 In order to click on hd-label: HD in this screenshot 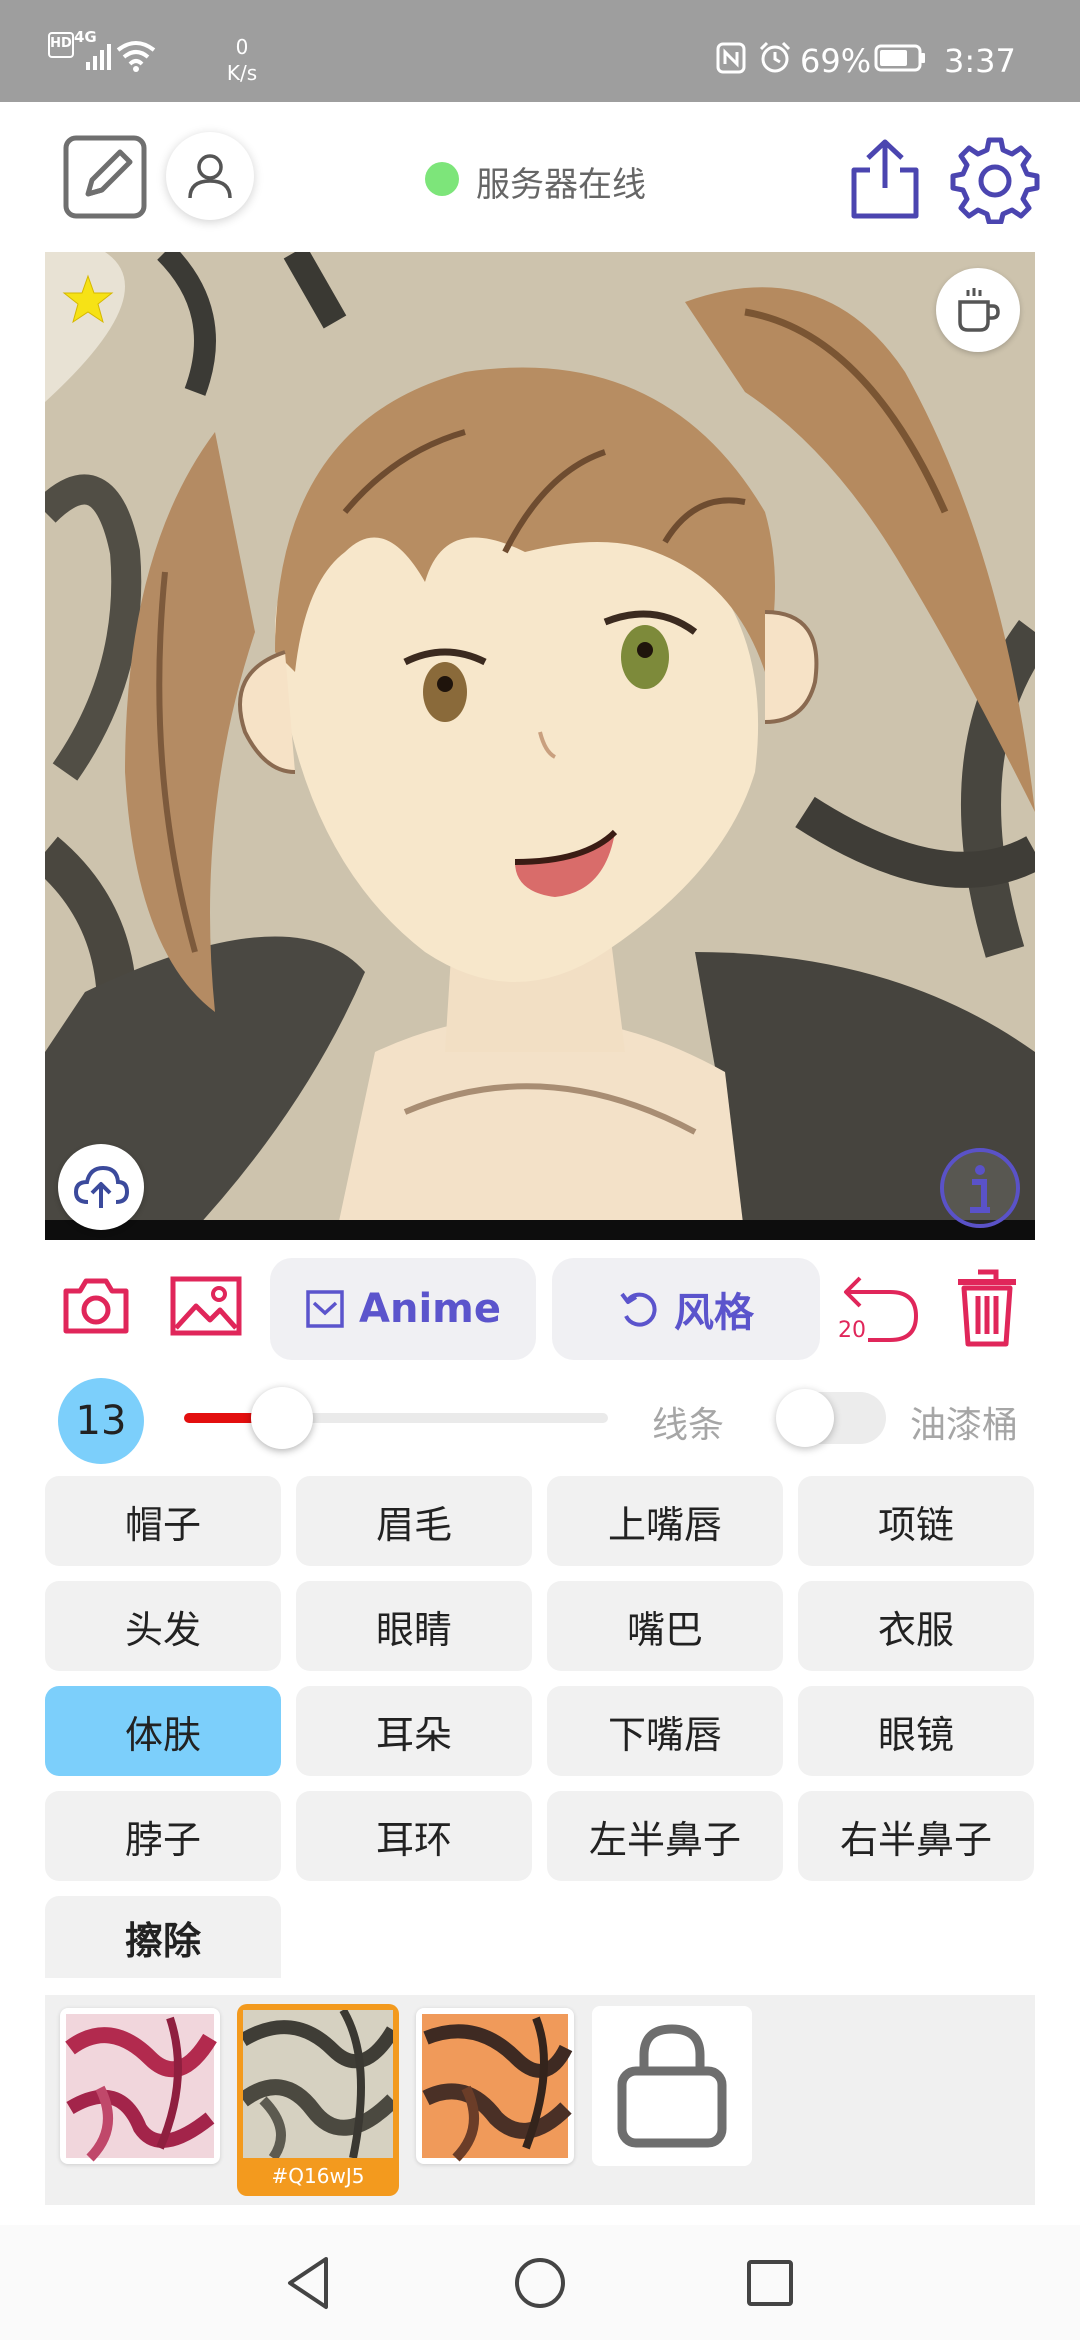, I will do `click(61, 43)`.